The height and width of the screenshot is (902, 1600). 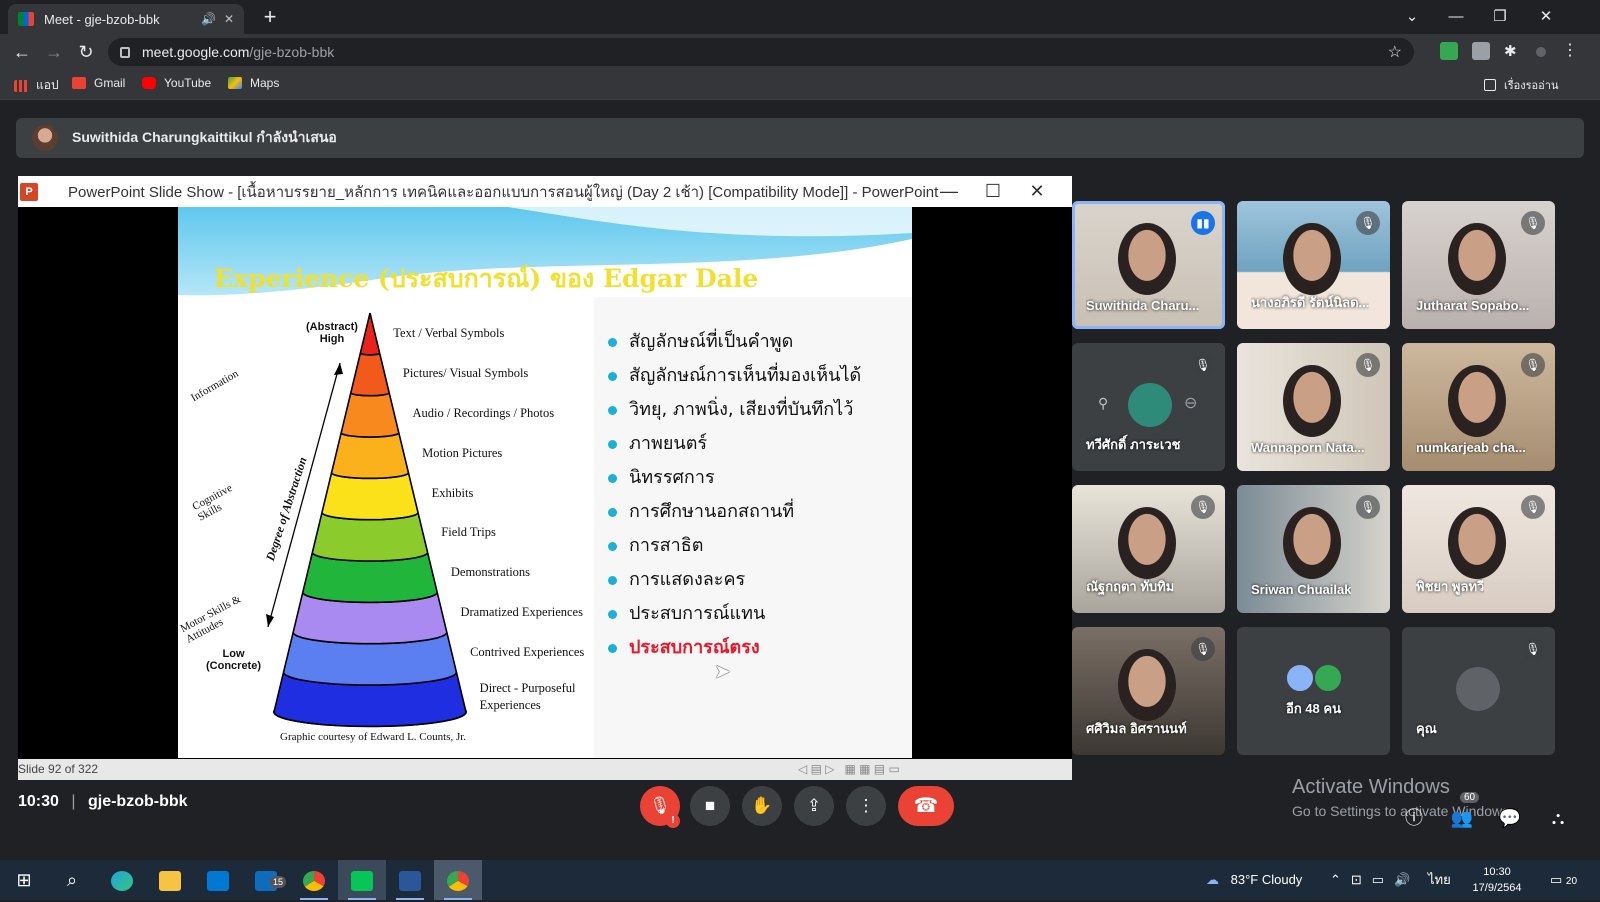 I want to click on cloud-icon: ☁, so click(x=1212, y=879).